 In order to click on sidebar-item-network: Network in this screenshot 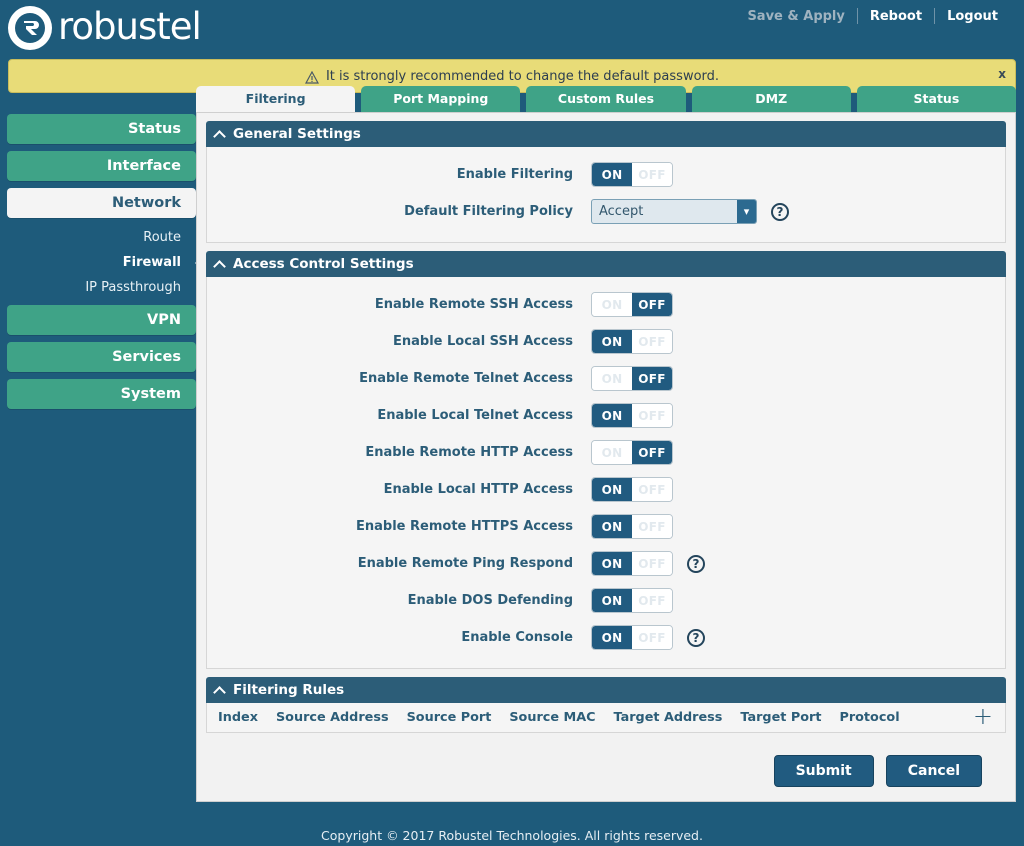, I will do `click(101, 203)`.